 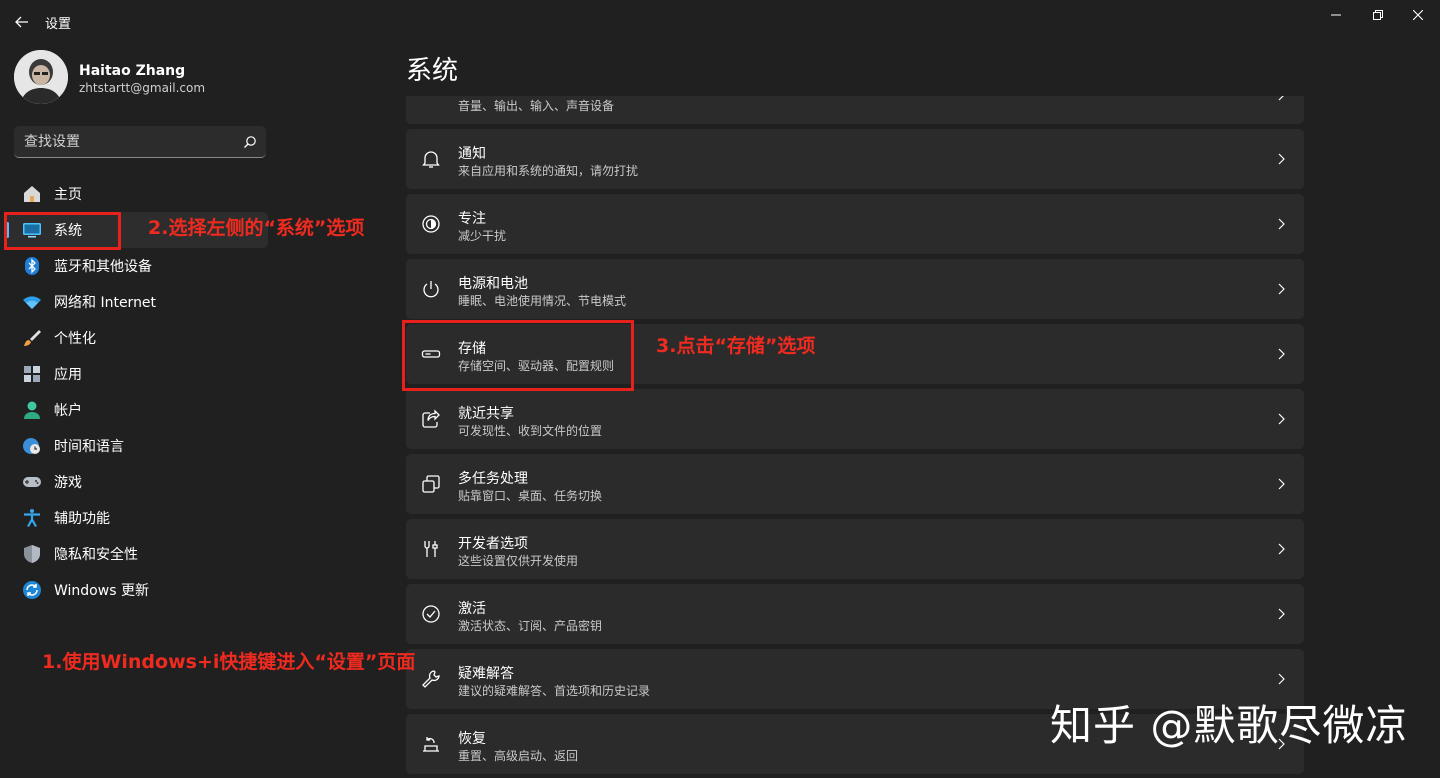 What do you see at coordinates (548, 171) in the screenshot?
I see `card-subtitle: 来自应用和系统的通知，请勿打扰` at bounding box center [548, 171].